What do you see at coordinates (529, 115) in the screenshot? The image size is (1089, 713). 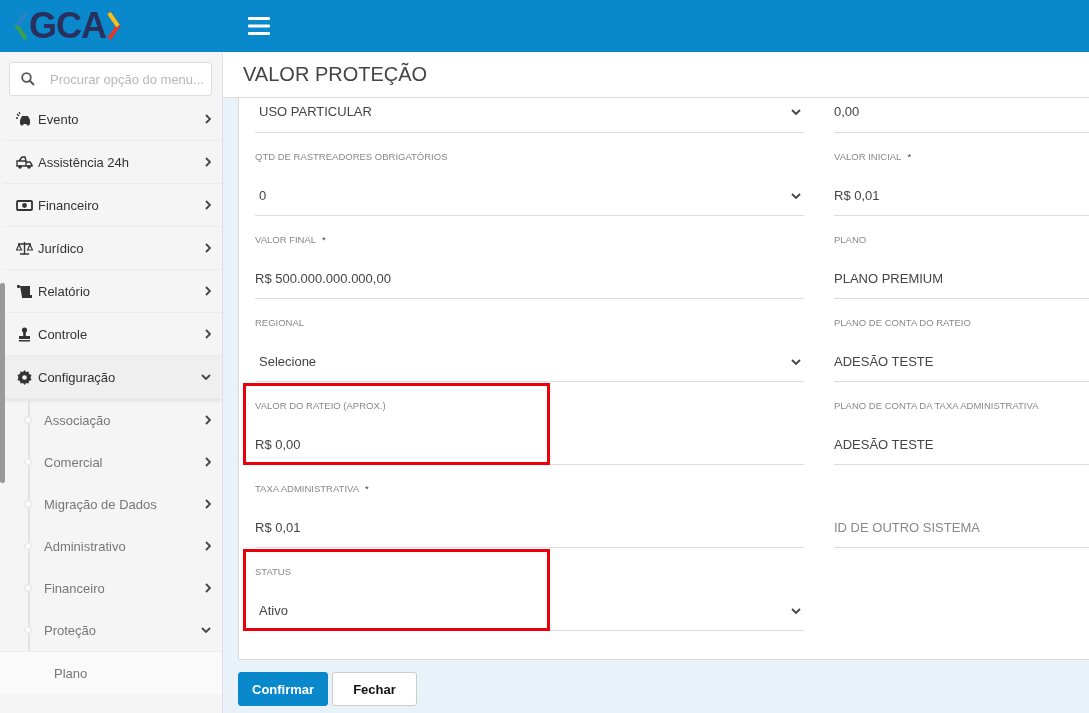 I see `select-field: USO PARTICULAR` at bounding box center [529, 115].